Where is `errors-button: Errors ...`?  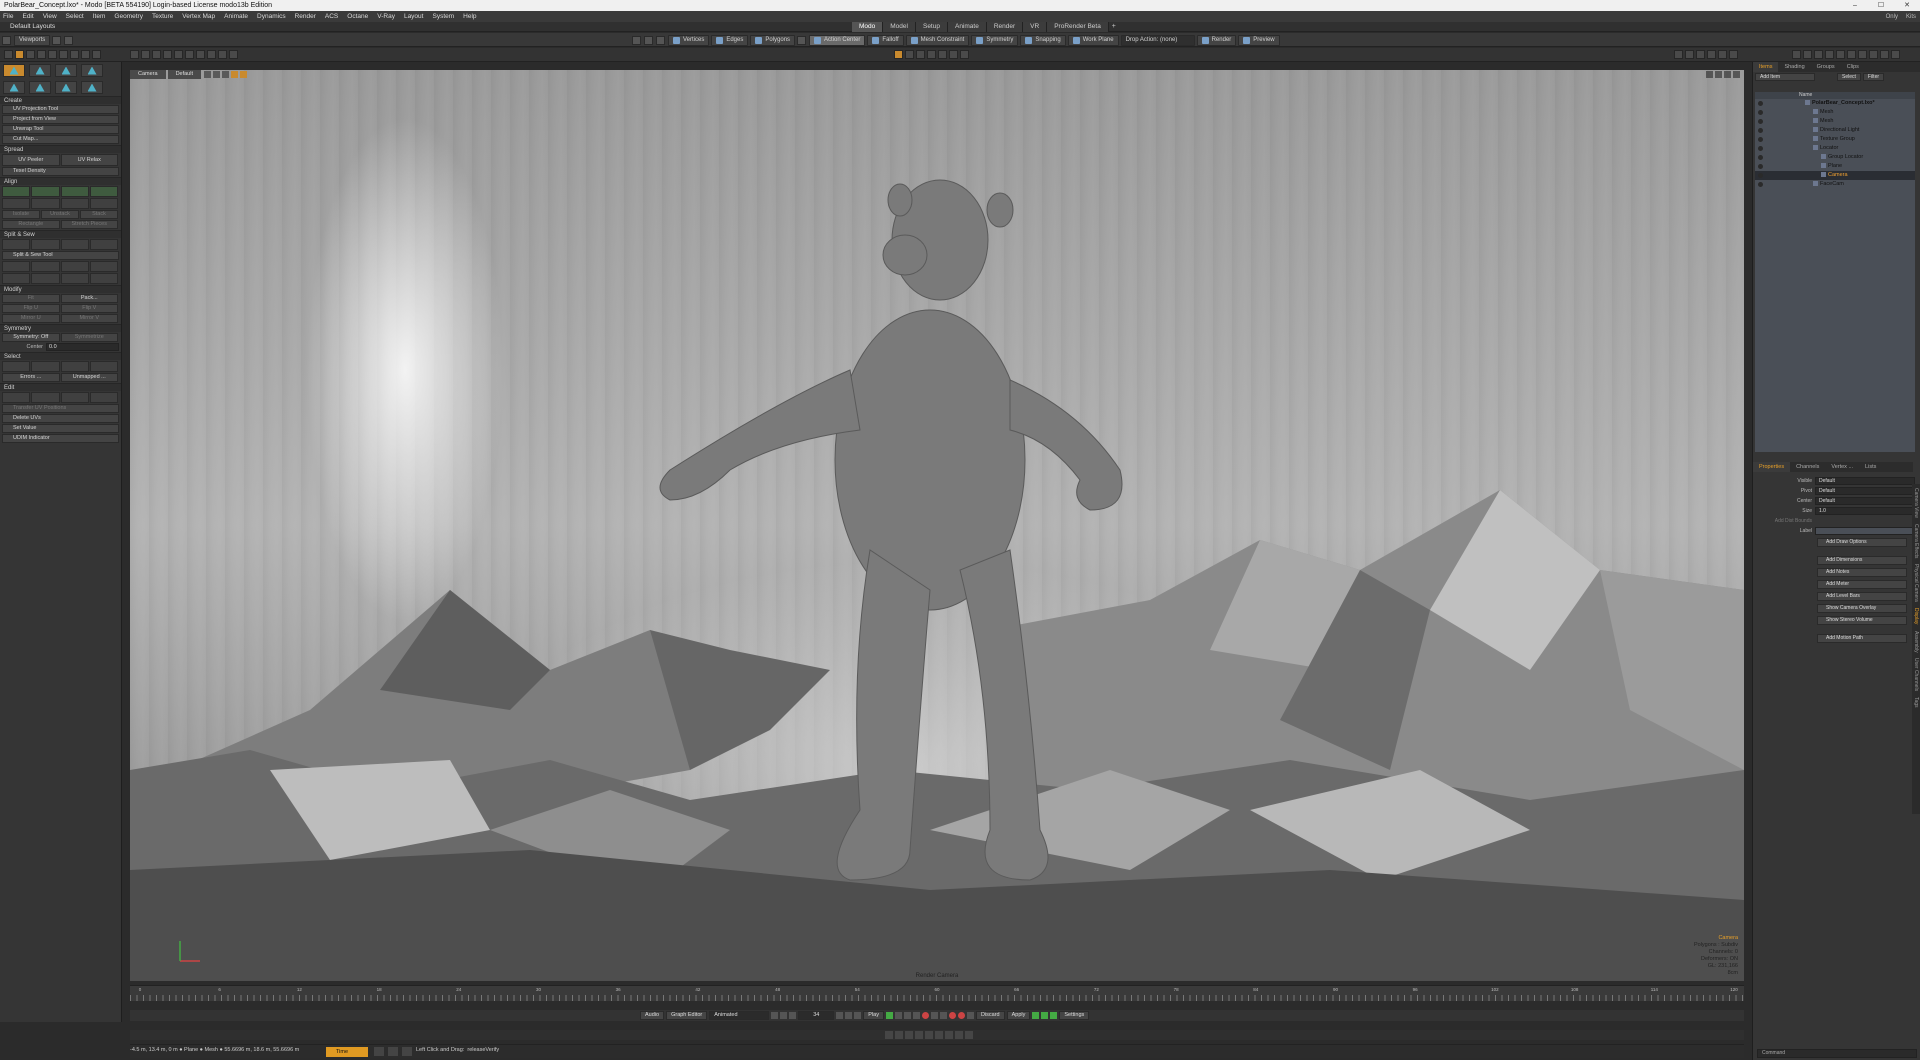
errors-button: Errors ... is located at coordinates (31, 377).